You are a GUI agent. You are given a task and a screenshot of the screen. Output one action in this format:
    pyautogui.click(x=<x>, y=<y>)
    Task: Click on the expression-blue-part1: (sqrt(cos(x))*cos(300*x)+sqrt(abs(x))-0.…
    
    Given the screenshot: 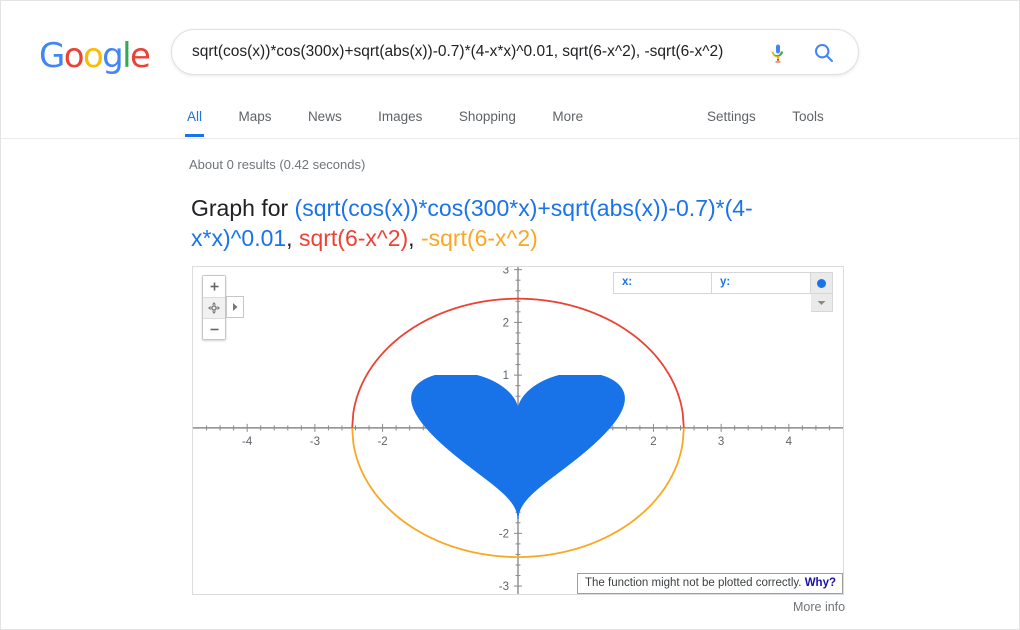 What is the action you would take?
    pyautogui.click(x=509, y=208)
    